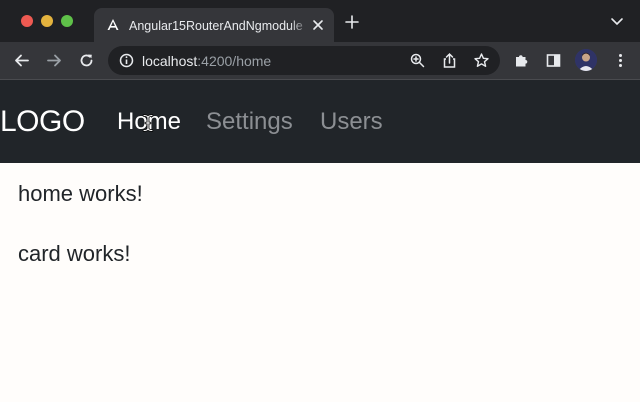  What do you see at coordinates (54, 60) in the screenshot?
I see `forward-icon` at bounding box center [54, 60].